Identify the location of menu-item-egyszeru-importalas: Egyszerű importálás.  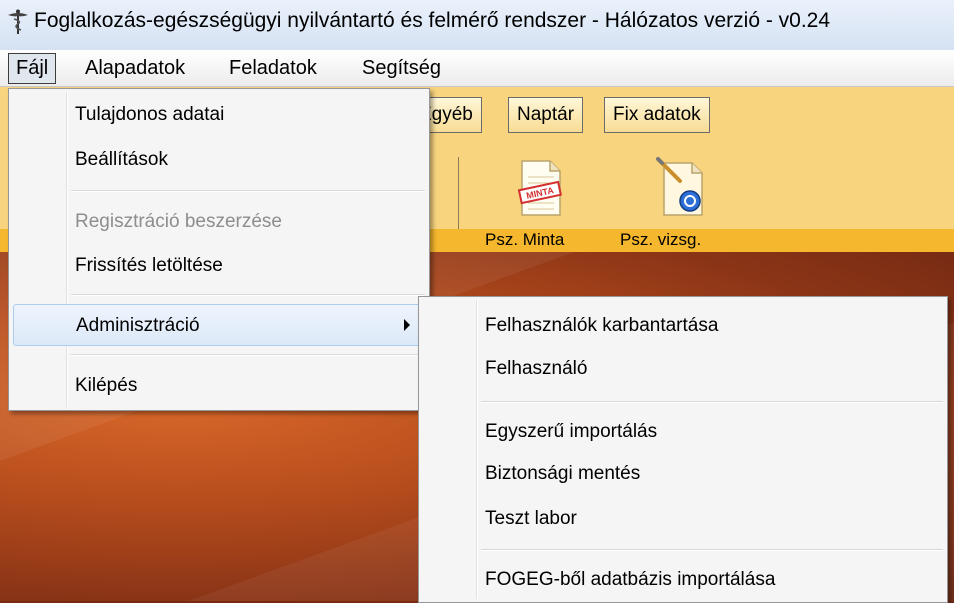
(683, 431).